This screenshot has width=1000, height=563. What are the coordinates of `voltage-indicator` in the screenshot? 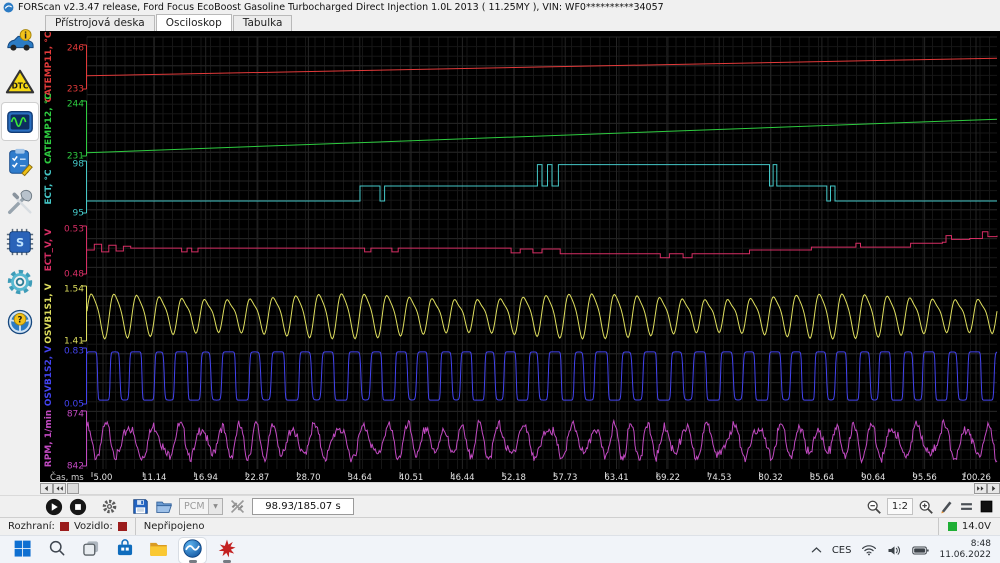 It's located at (952, 526).